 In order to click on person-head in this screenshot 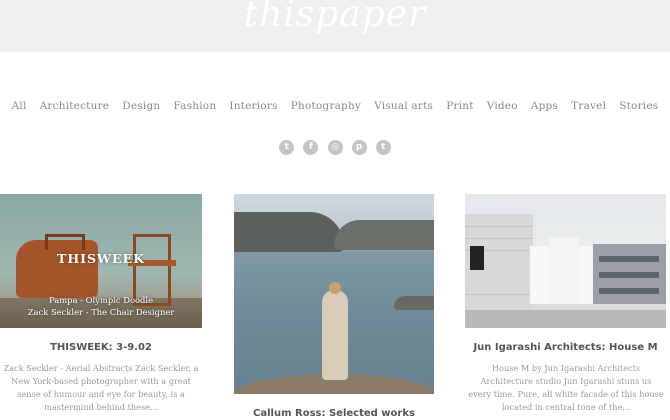, I will do `click(335, 288)`.